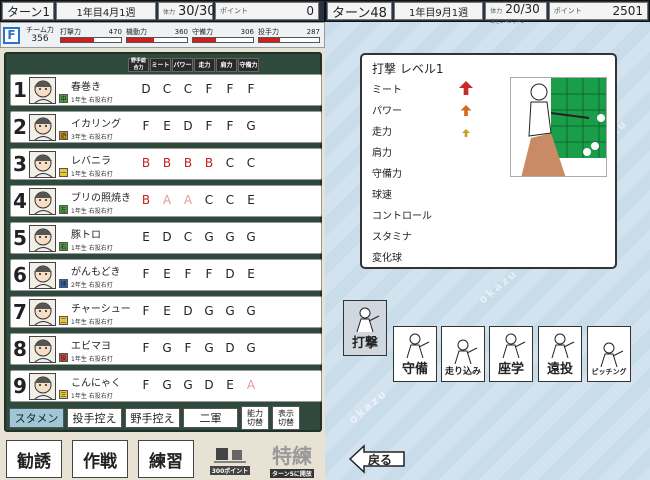 The width and height of the screenshot is (650, 480). I want to click on grade-2: G, so click(188, 385).